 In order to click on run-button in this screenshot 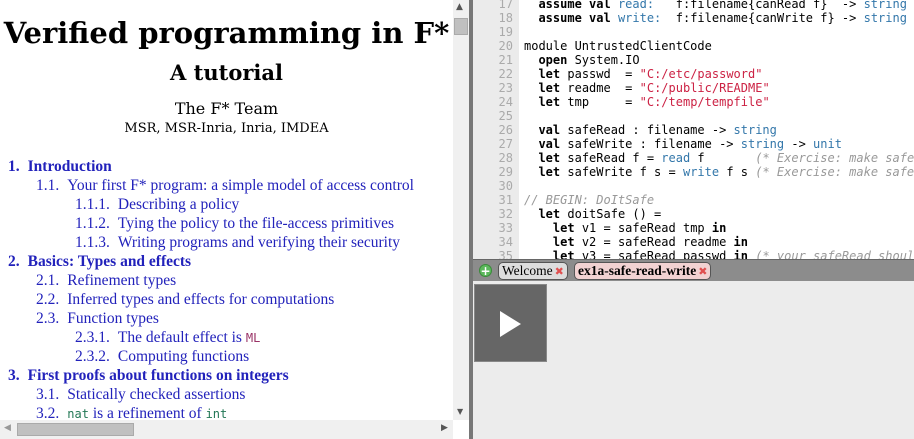, I will do `click(510, 323)`.